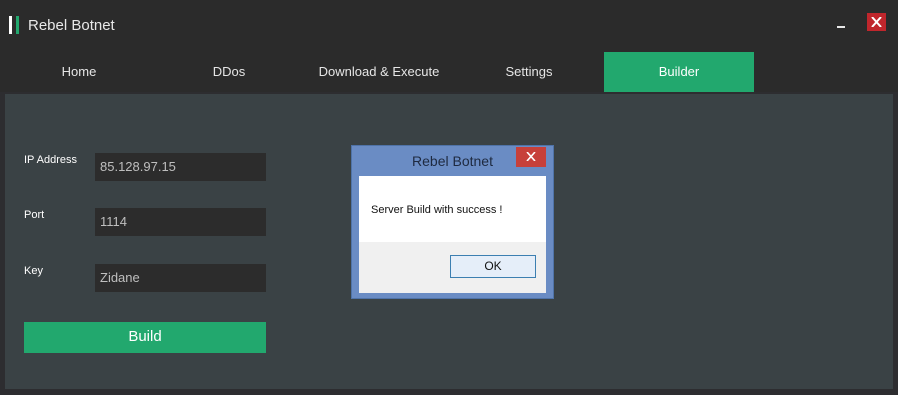 The image size is (898, 395). I want to click on dialog-footer: OK, so click(452, 267).